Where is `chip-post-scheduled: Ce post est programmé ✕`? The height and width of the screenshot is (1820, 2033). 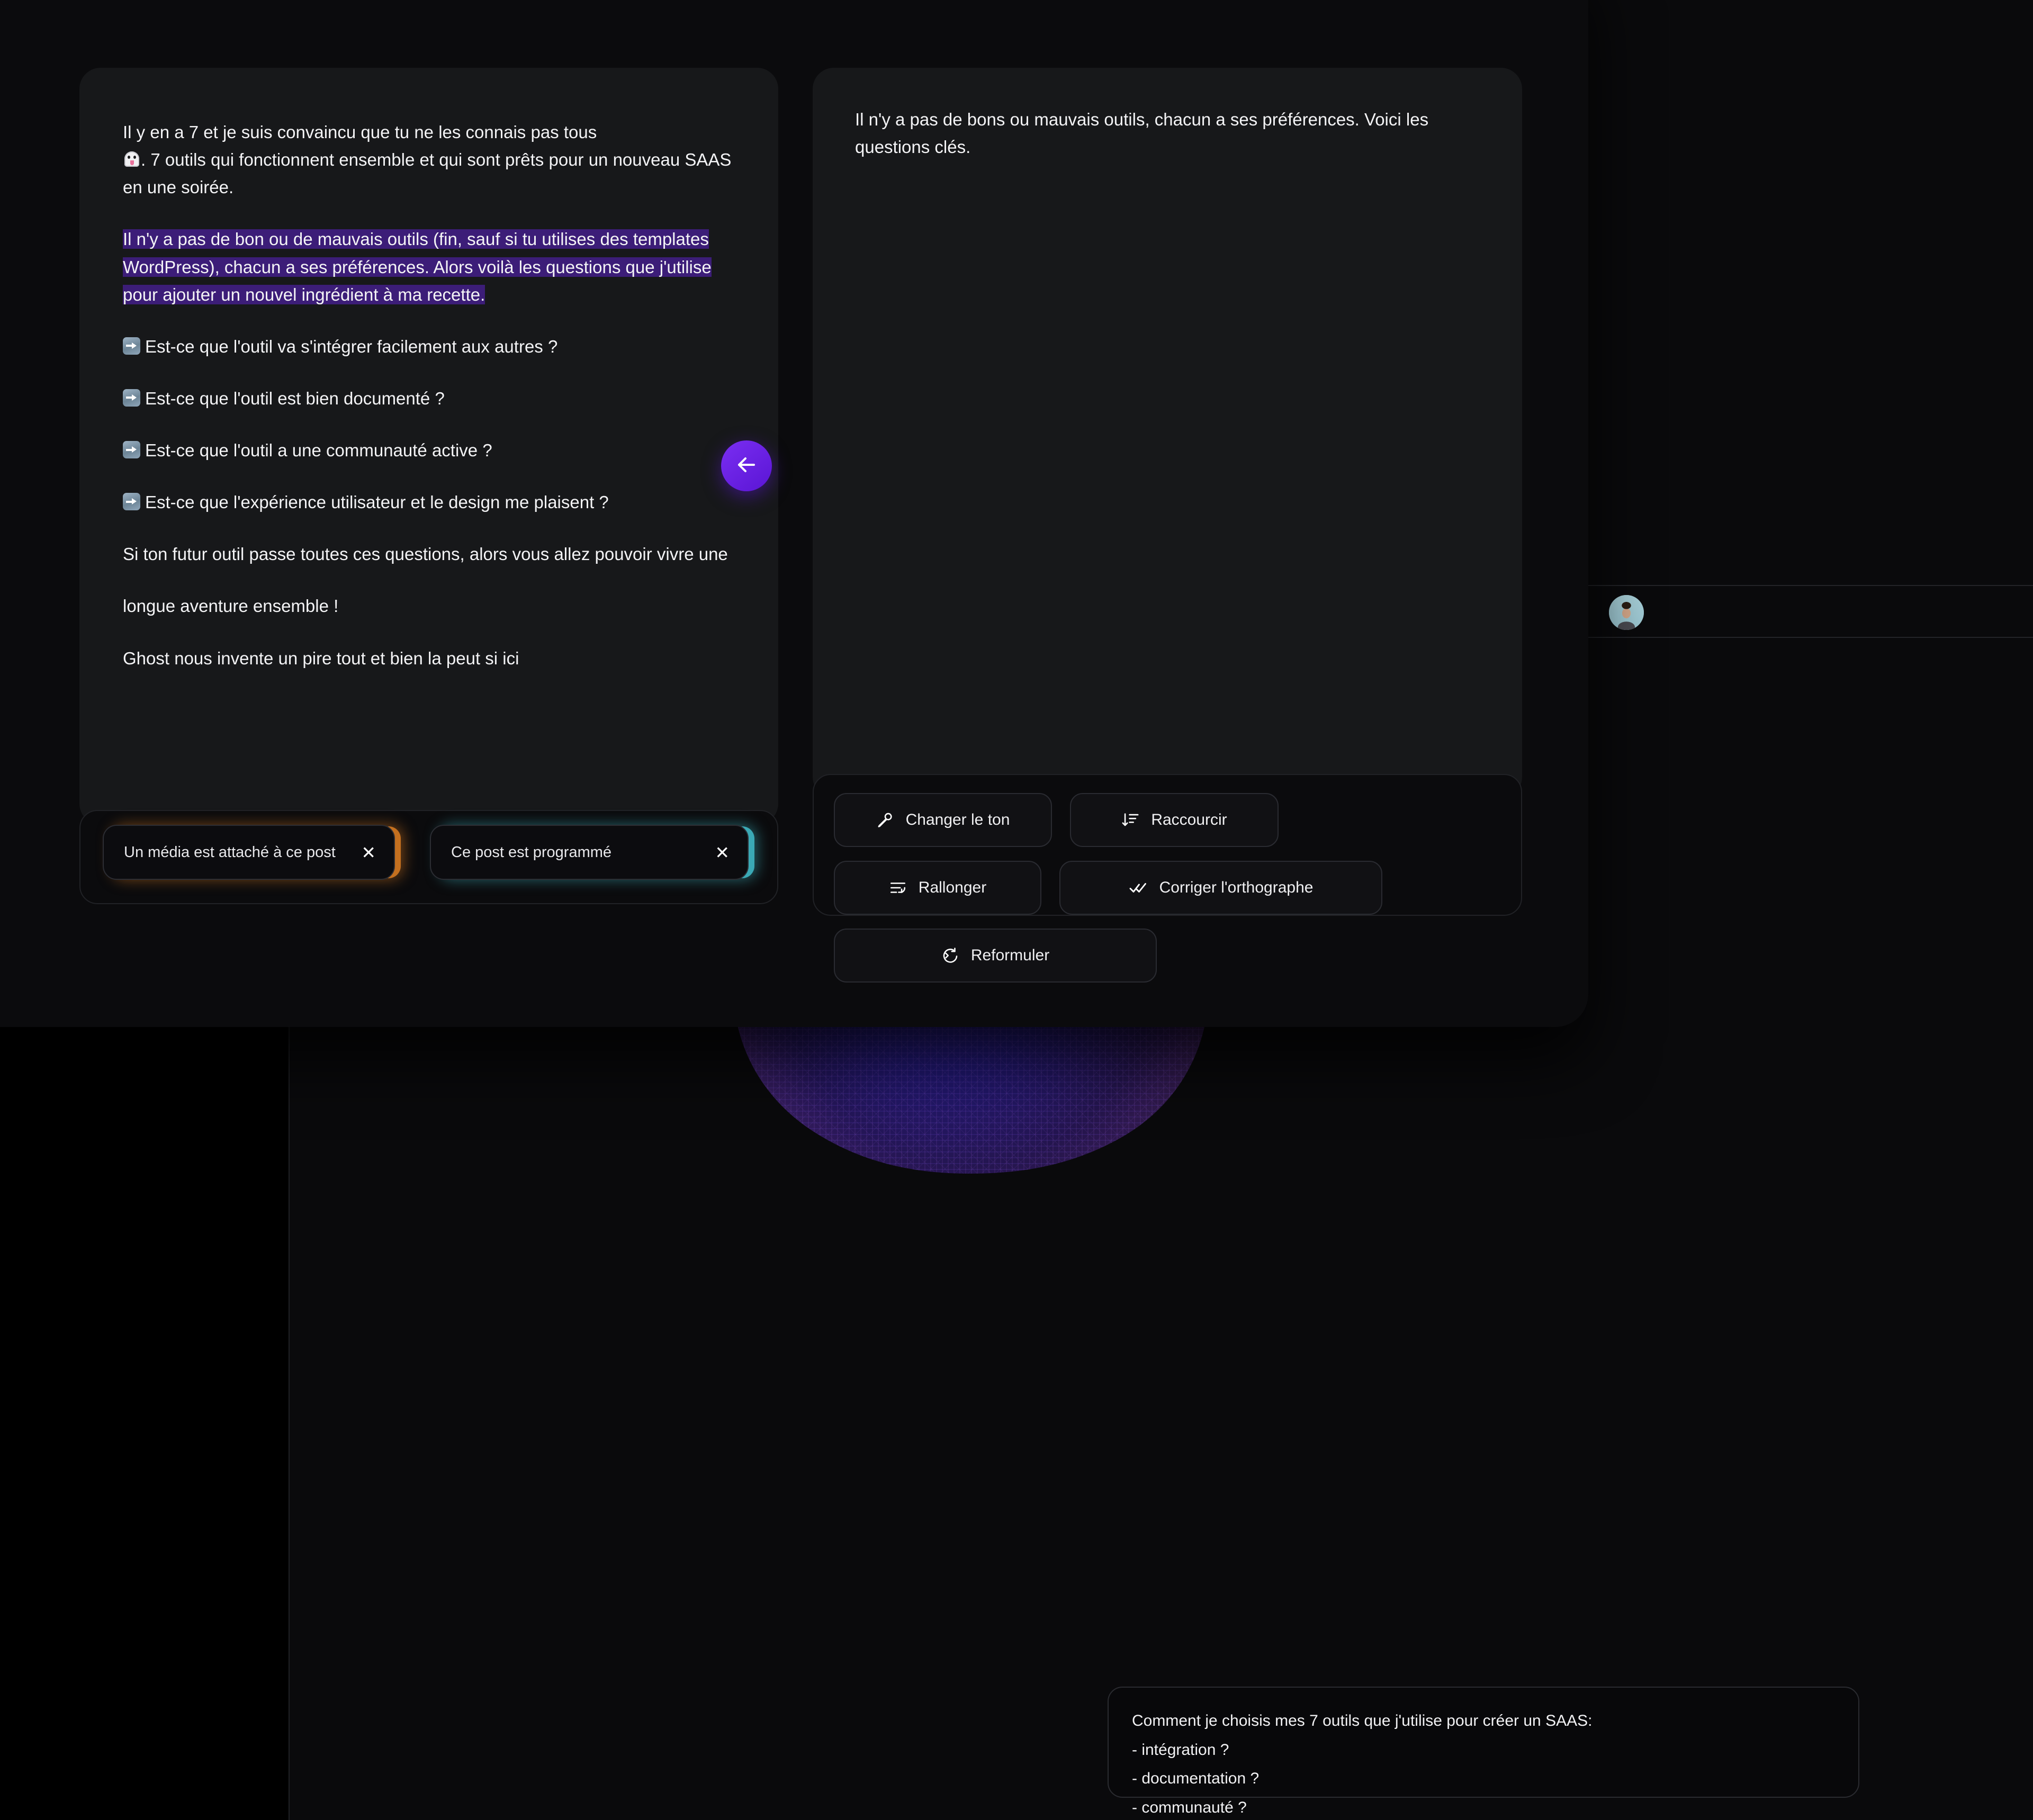 chip-post-scheduled: Ce post est programmé ✕ is located at coordinates (589, 852).